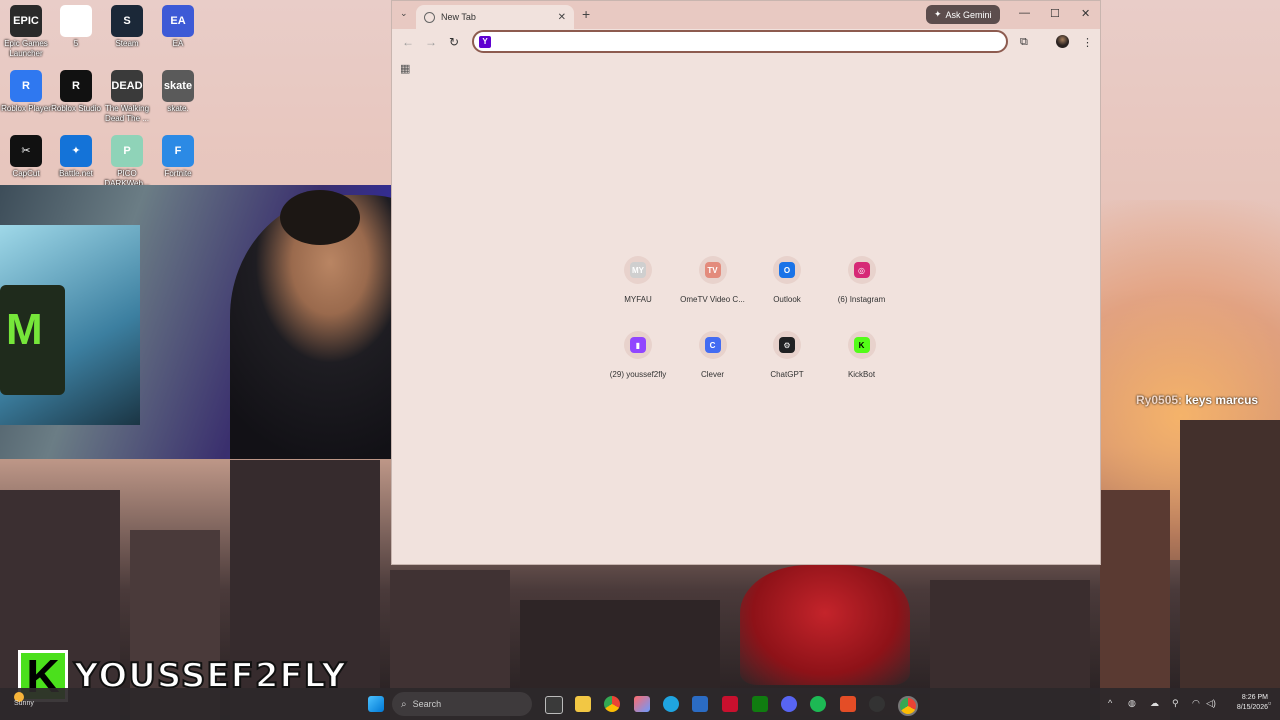 This screenshot has height=720, width=1280. I want to click on reload-icon: ↻, so click(454, 42).